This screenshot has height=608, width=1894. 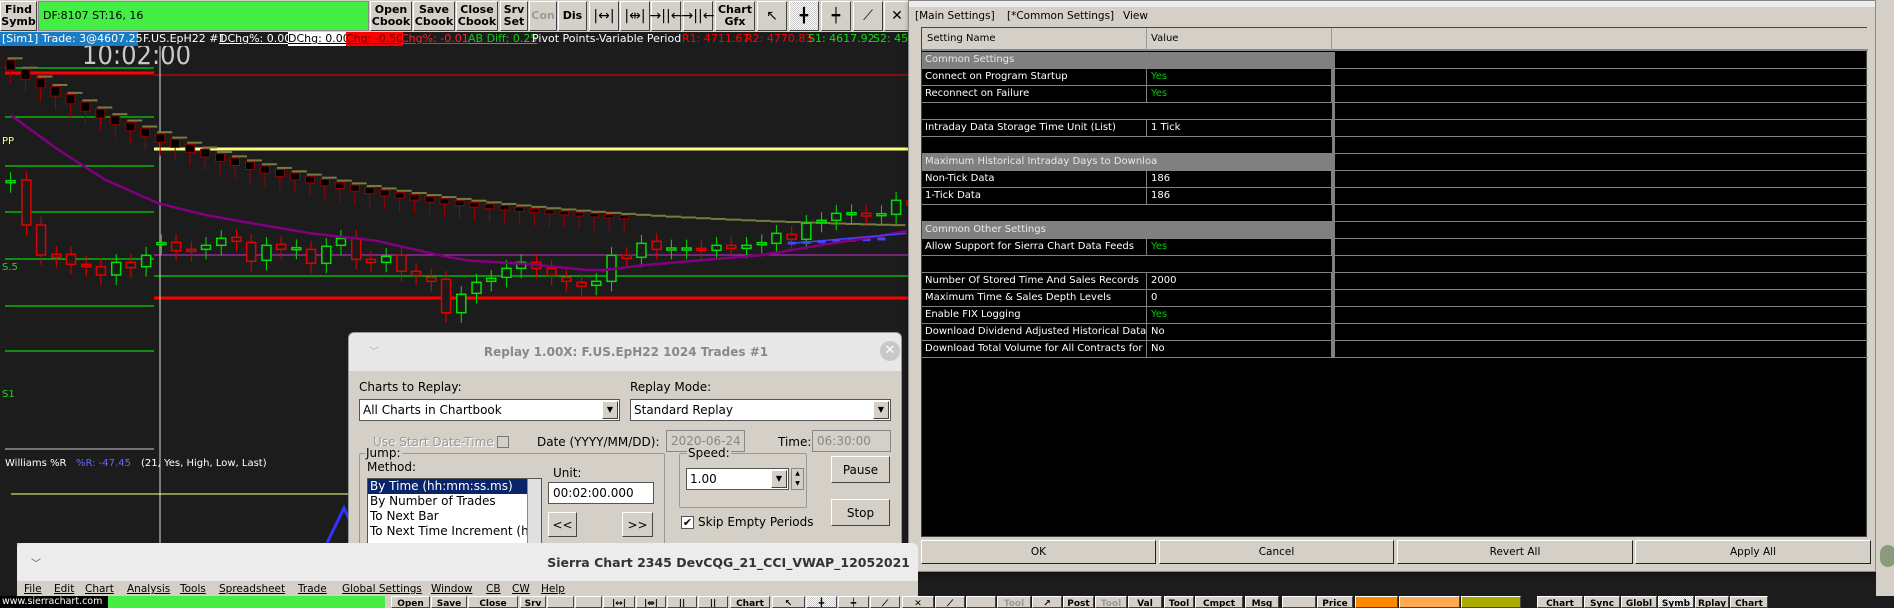 What do you see at coordinates (99, 589) in the screenshot?
I see `menu-chart: Chart` at bounding box center [99, 589].